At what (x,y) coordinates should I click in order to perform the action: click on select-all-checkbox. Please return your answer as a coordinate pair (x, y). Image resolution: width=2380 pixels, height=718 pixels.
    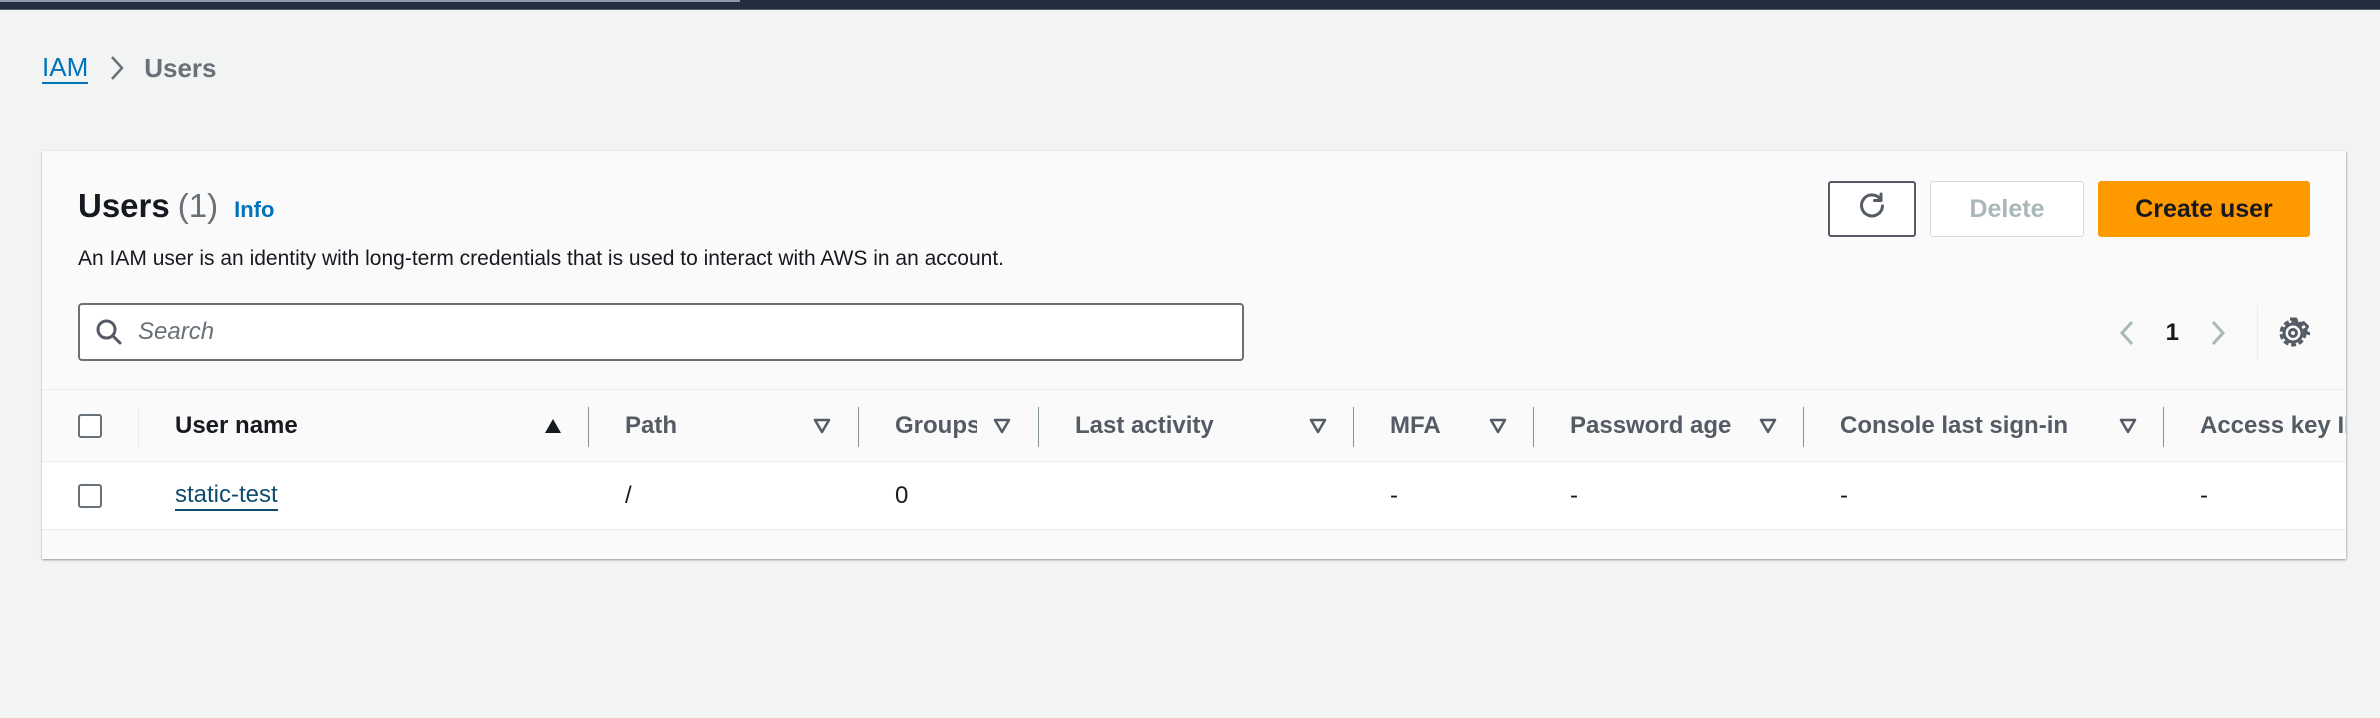
    Looking at the image, I should click on (90, 425).